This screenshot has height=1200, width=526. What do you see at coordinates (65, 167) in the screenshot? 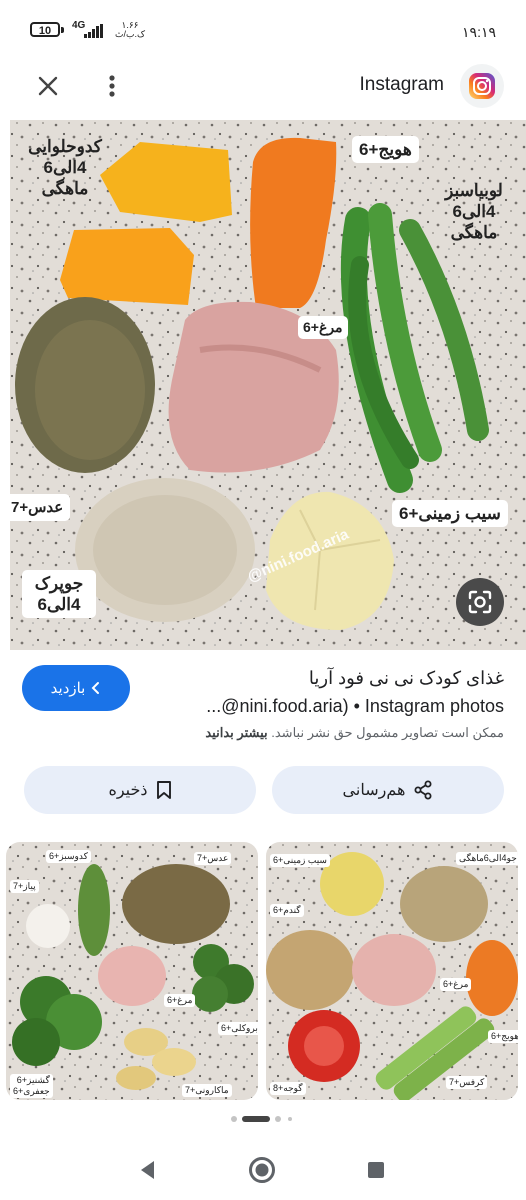
I see `label-pumpkin: کدوحلوایی 4الی6 ماهگی` at bounding box center [65, 167].